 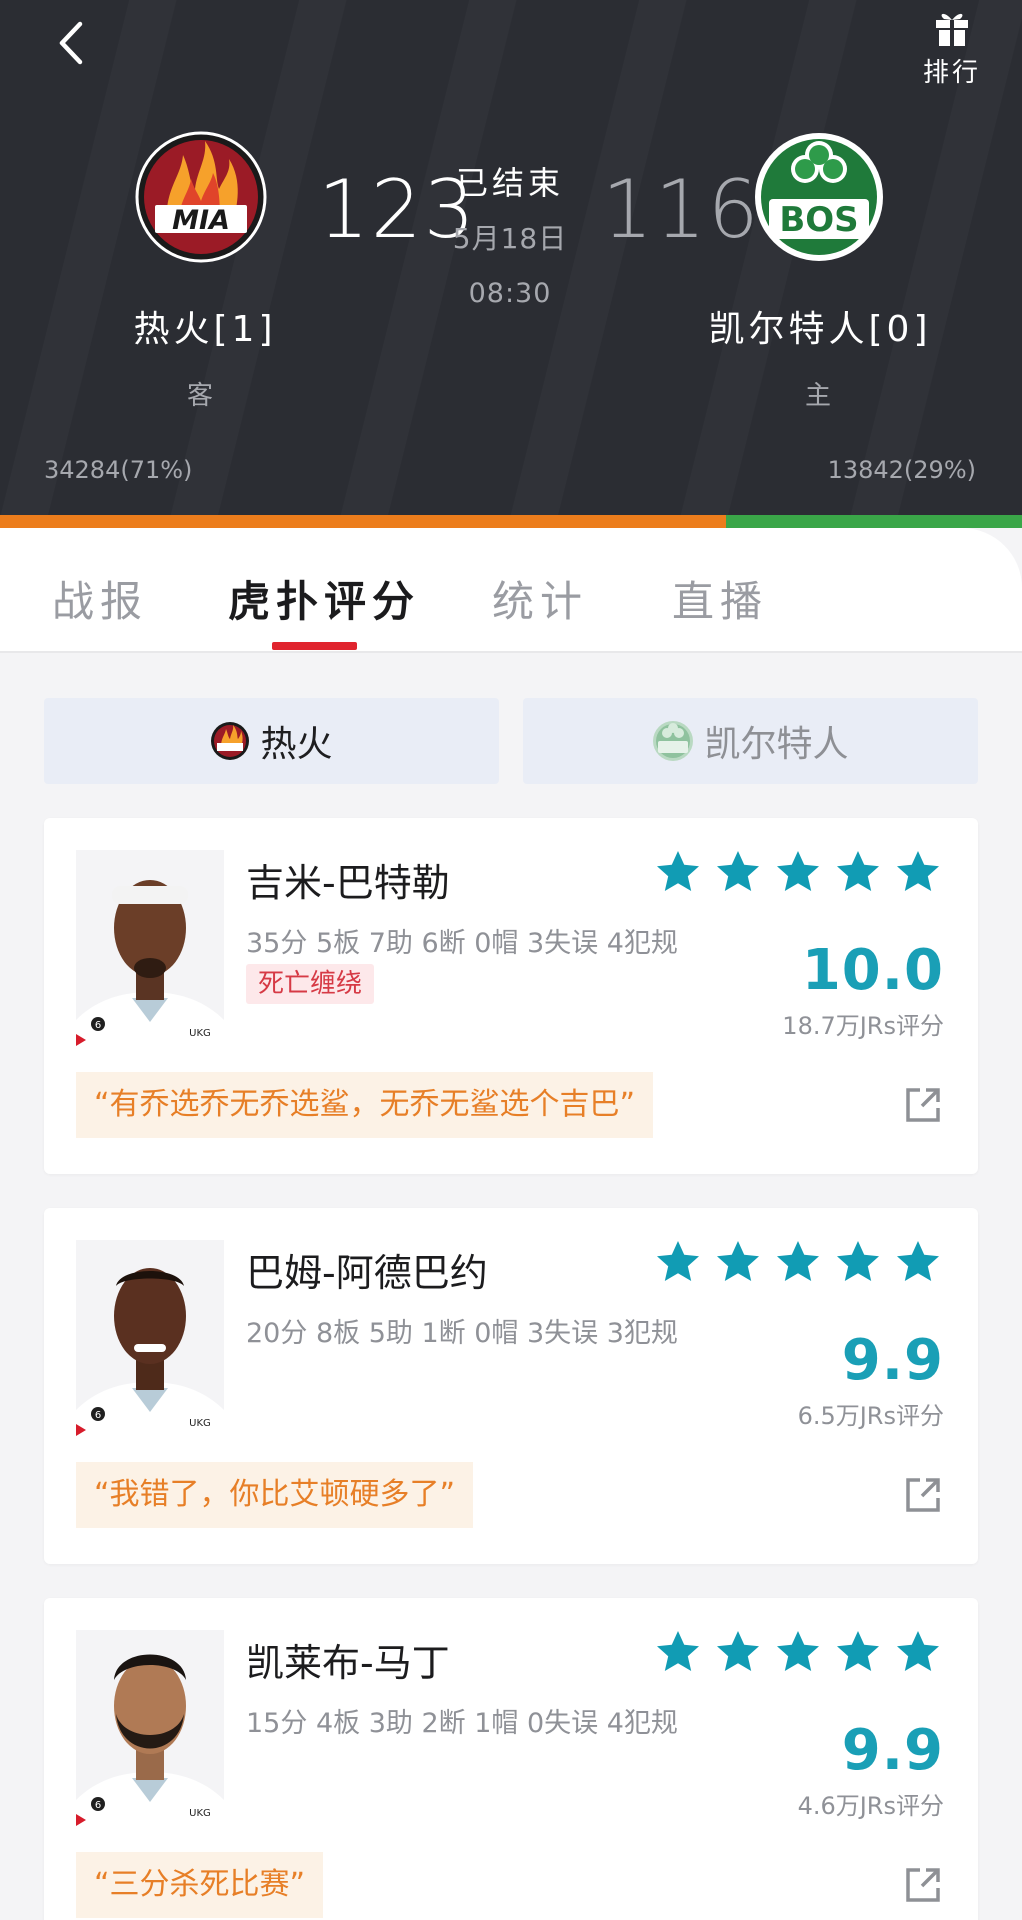 What do you see at coordinates (71, 43) in the screenshot?
I see `chevron-left-icon` at bounding box center [71, 43].